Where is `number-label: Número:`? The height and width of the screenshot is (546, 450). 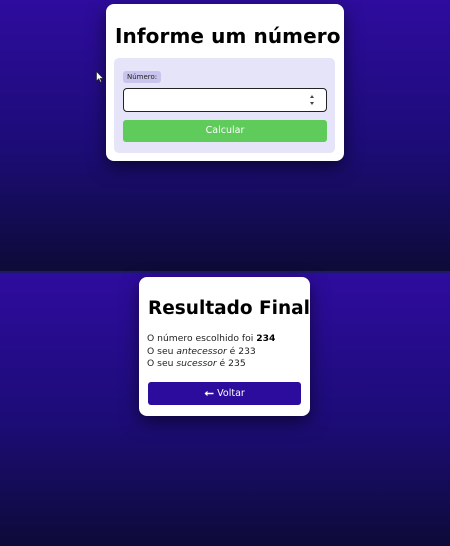 number-label: Número: is located at coordinates (142, 77).